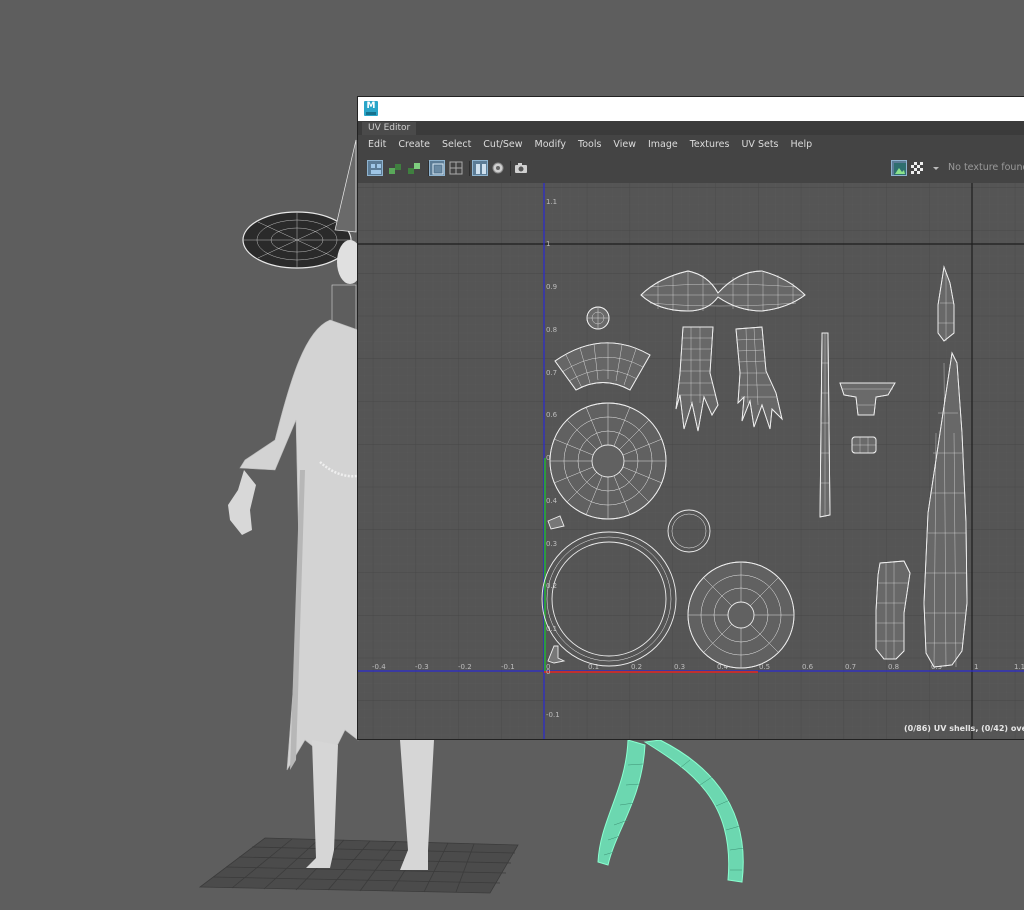  Describe the element at coordinates (741, 615) in the screenshot. I see `uv-shell-lower-disc` at that location.